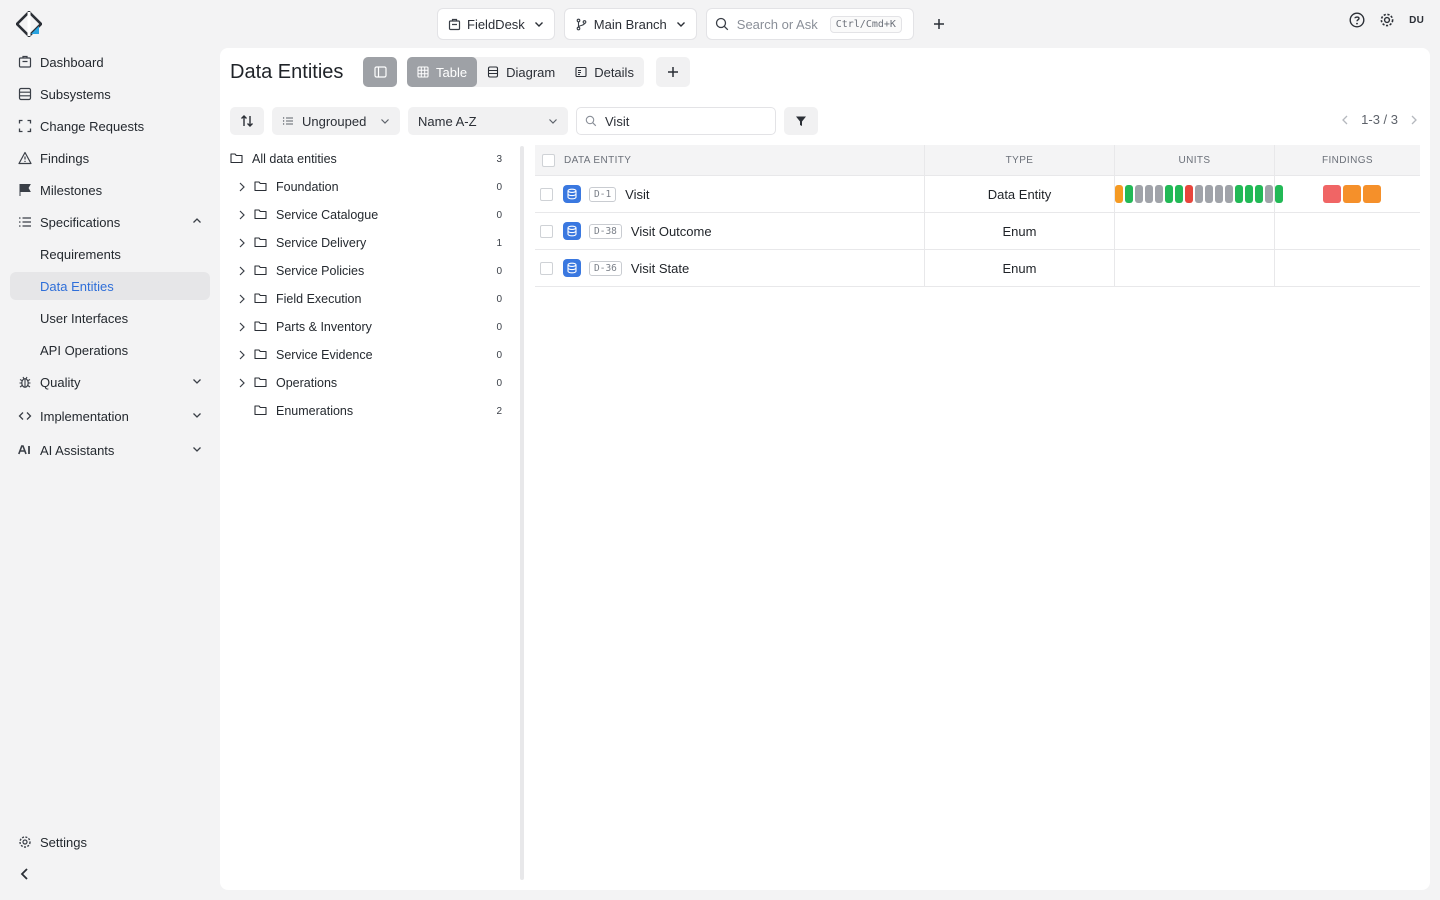 Image resolution: width=1440 pixels, height=900 pixels. I want to click on nav-change-requests: Change Requests, so click(110, 126).